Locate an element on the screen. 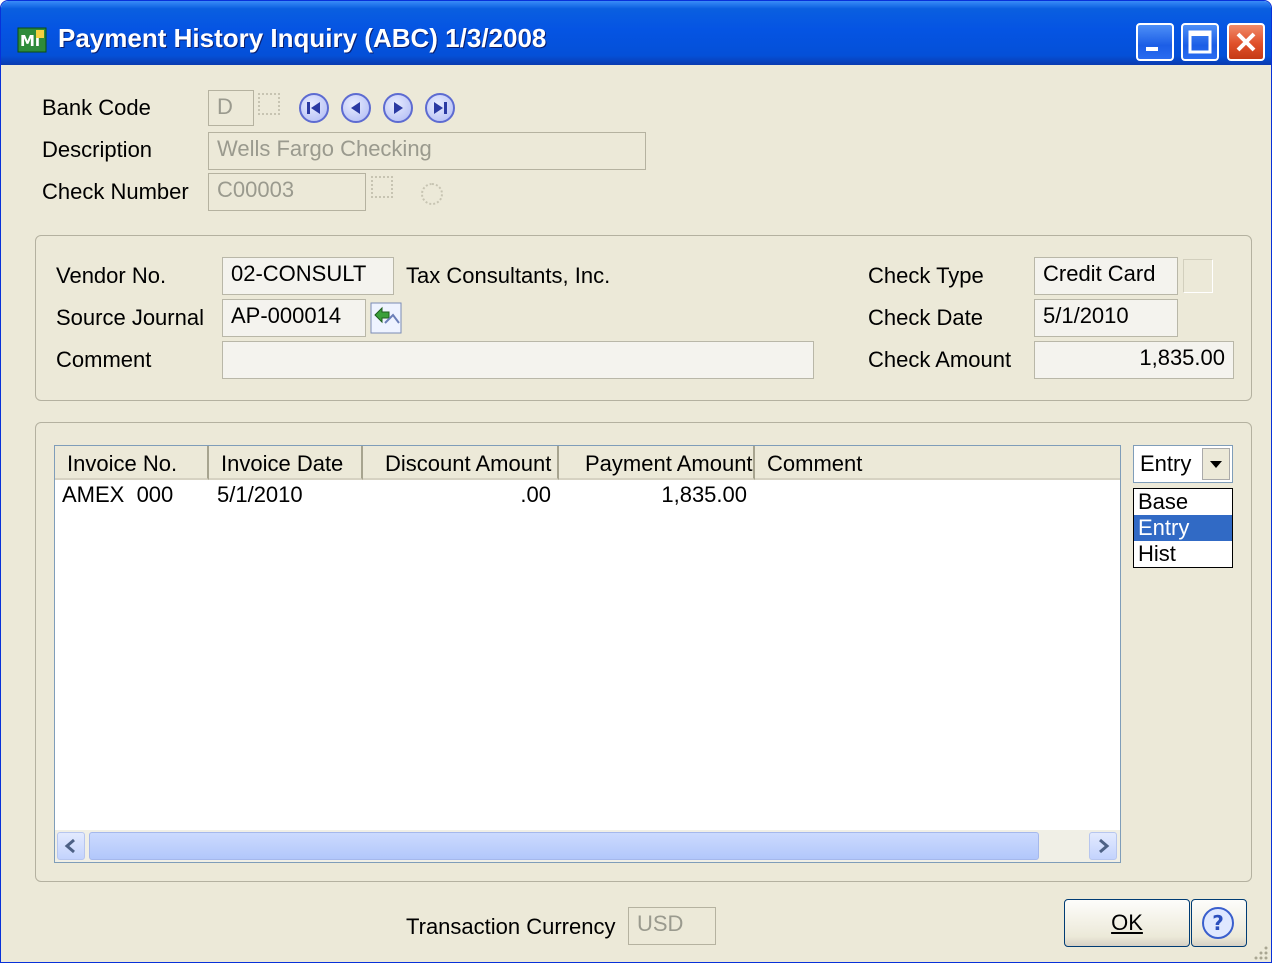 This screenshot has width=1272, height=963. last-record-button is located at coordinates (440, 108).